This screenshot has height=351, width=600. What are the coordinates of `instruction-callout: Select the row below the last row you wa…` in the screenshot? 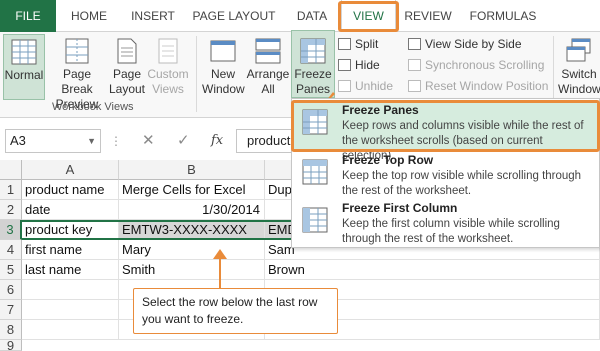 It's located at (235, 311).